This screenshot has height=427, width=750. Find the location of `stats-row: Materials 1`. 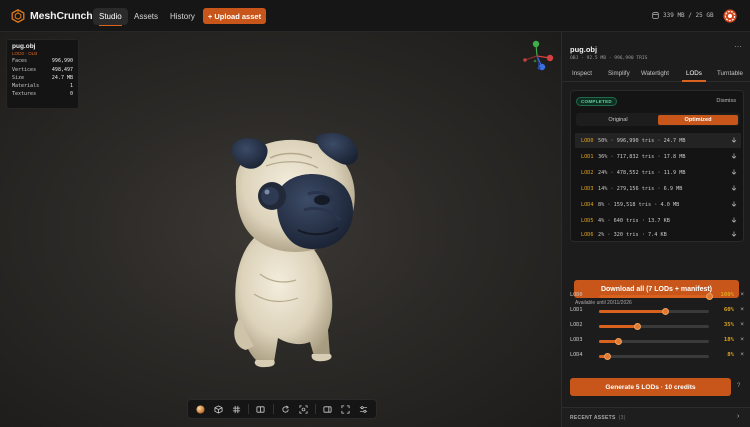

stats-row: Materials 1 is located at coordinates (42, 86).